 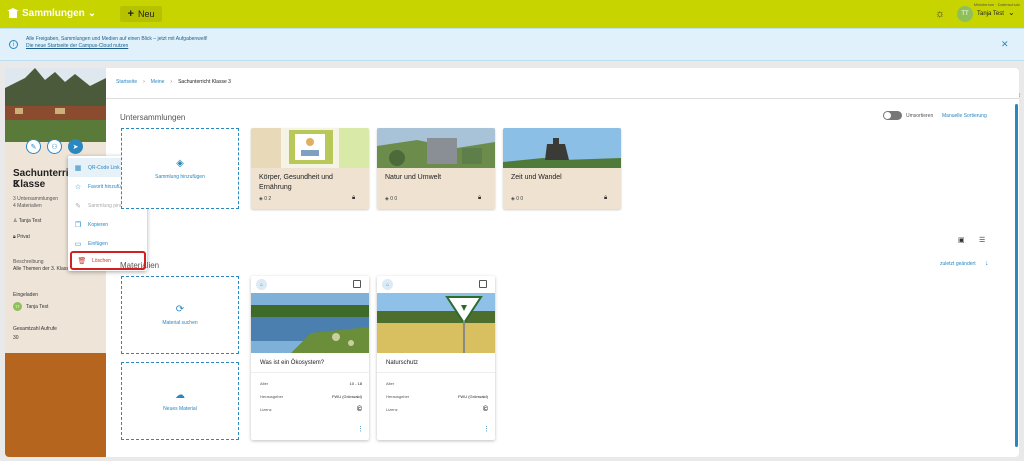 I want to click on views-count: 30, so click(x=16, y=338).